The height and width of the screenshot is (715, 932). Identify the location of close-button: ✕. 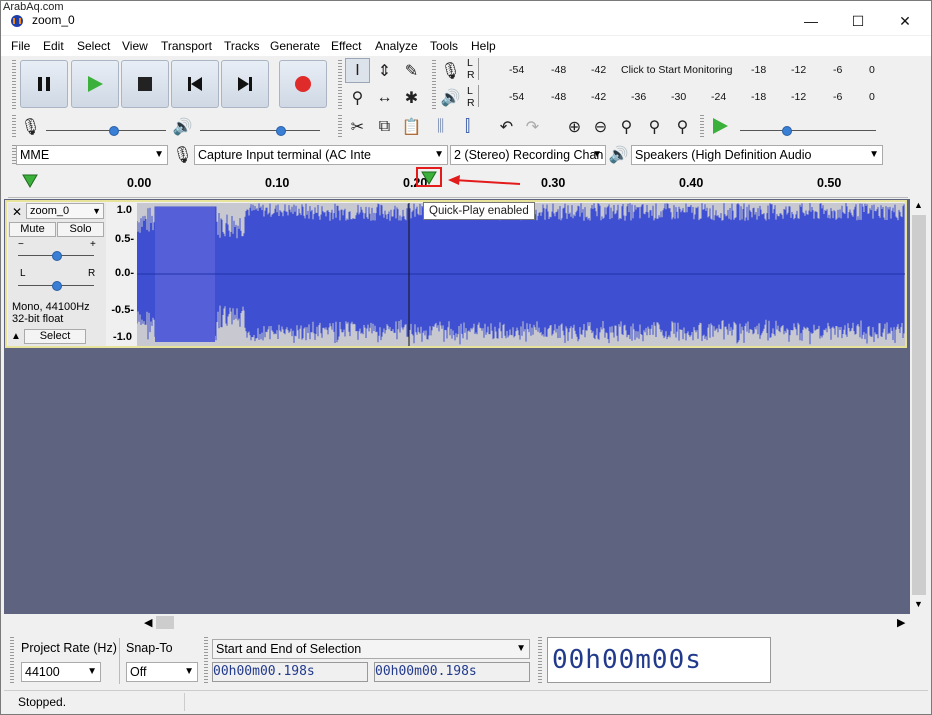
(905, 21).